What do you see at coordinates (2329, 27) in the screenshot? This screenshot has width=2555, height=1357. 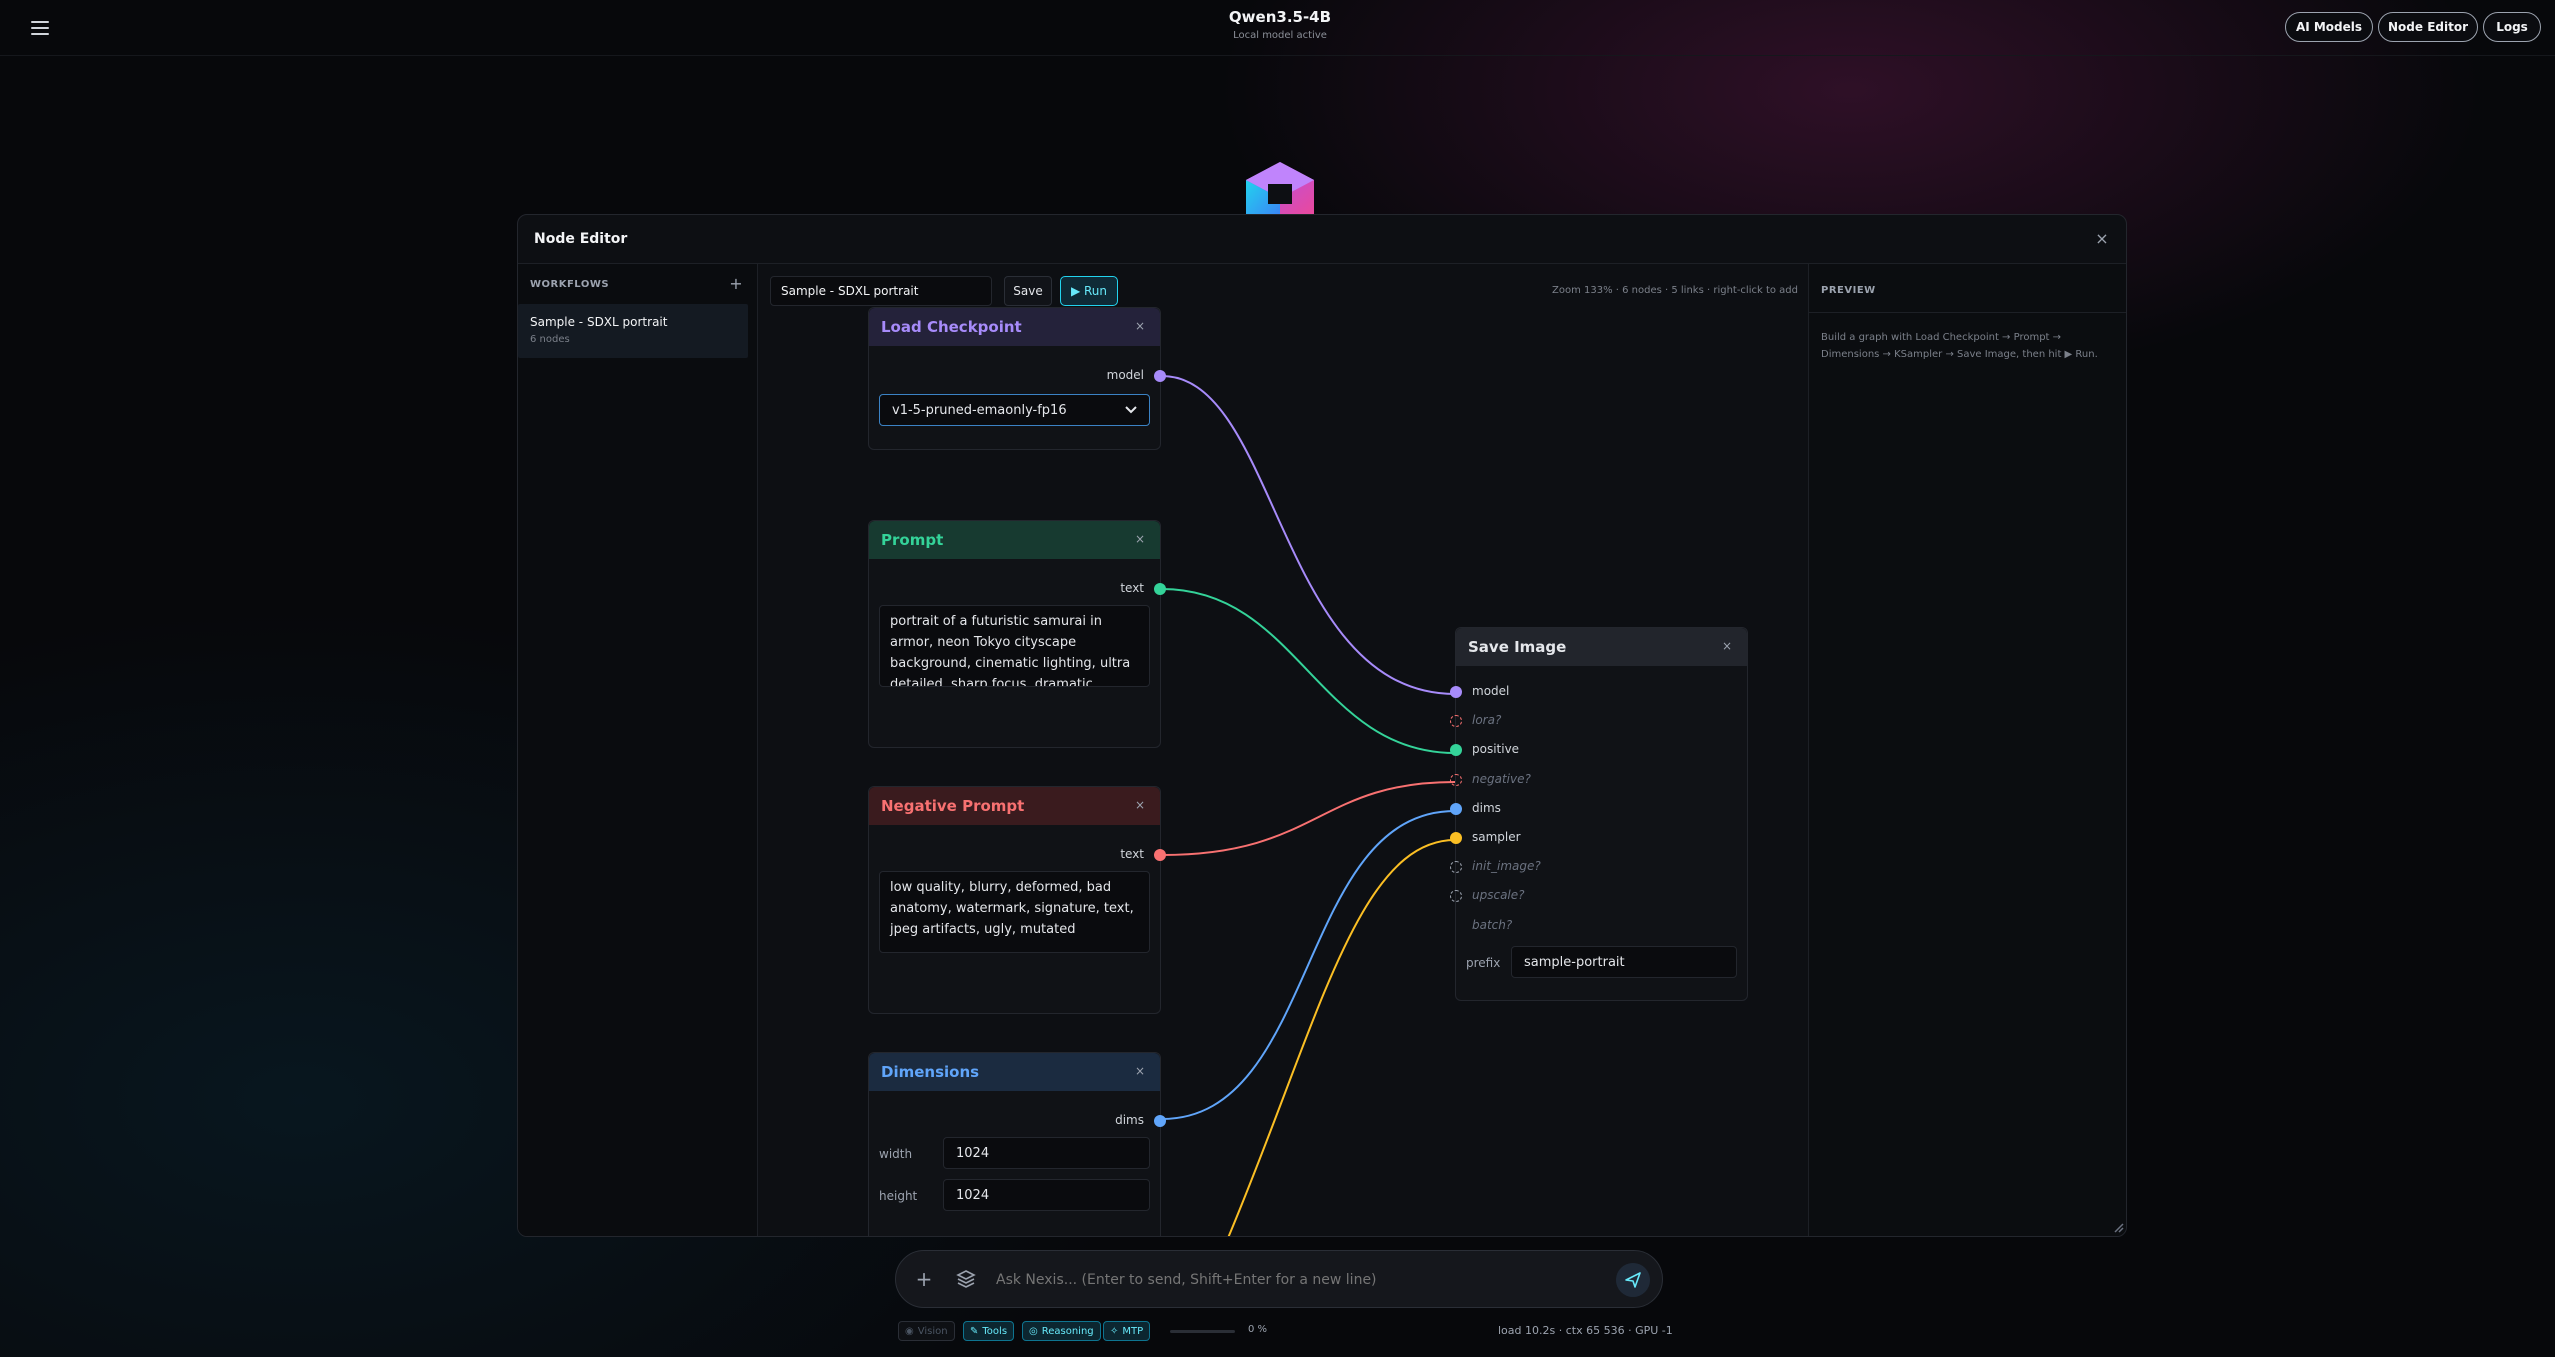 I see `ai-models-button: AI Models` at bounding box center [2329, 27].